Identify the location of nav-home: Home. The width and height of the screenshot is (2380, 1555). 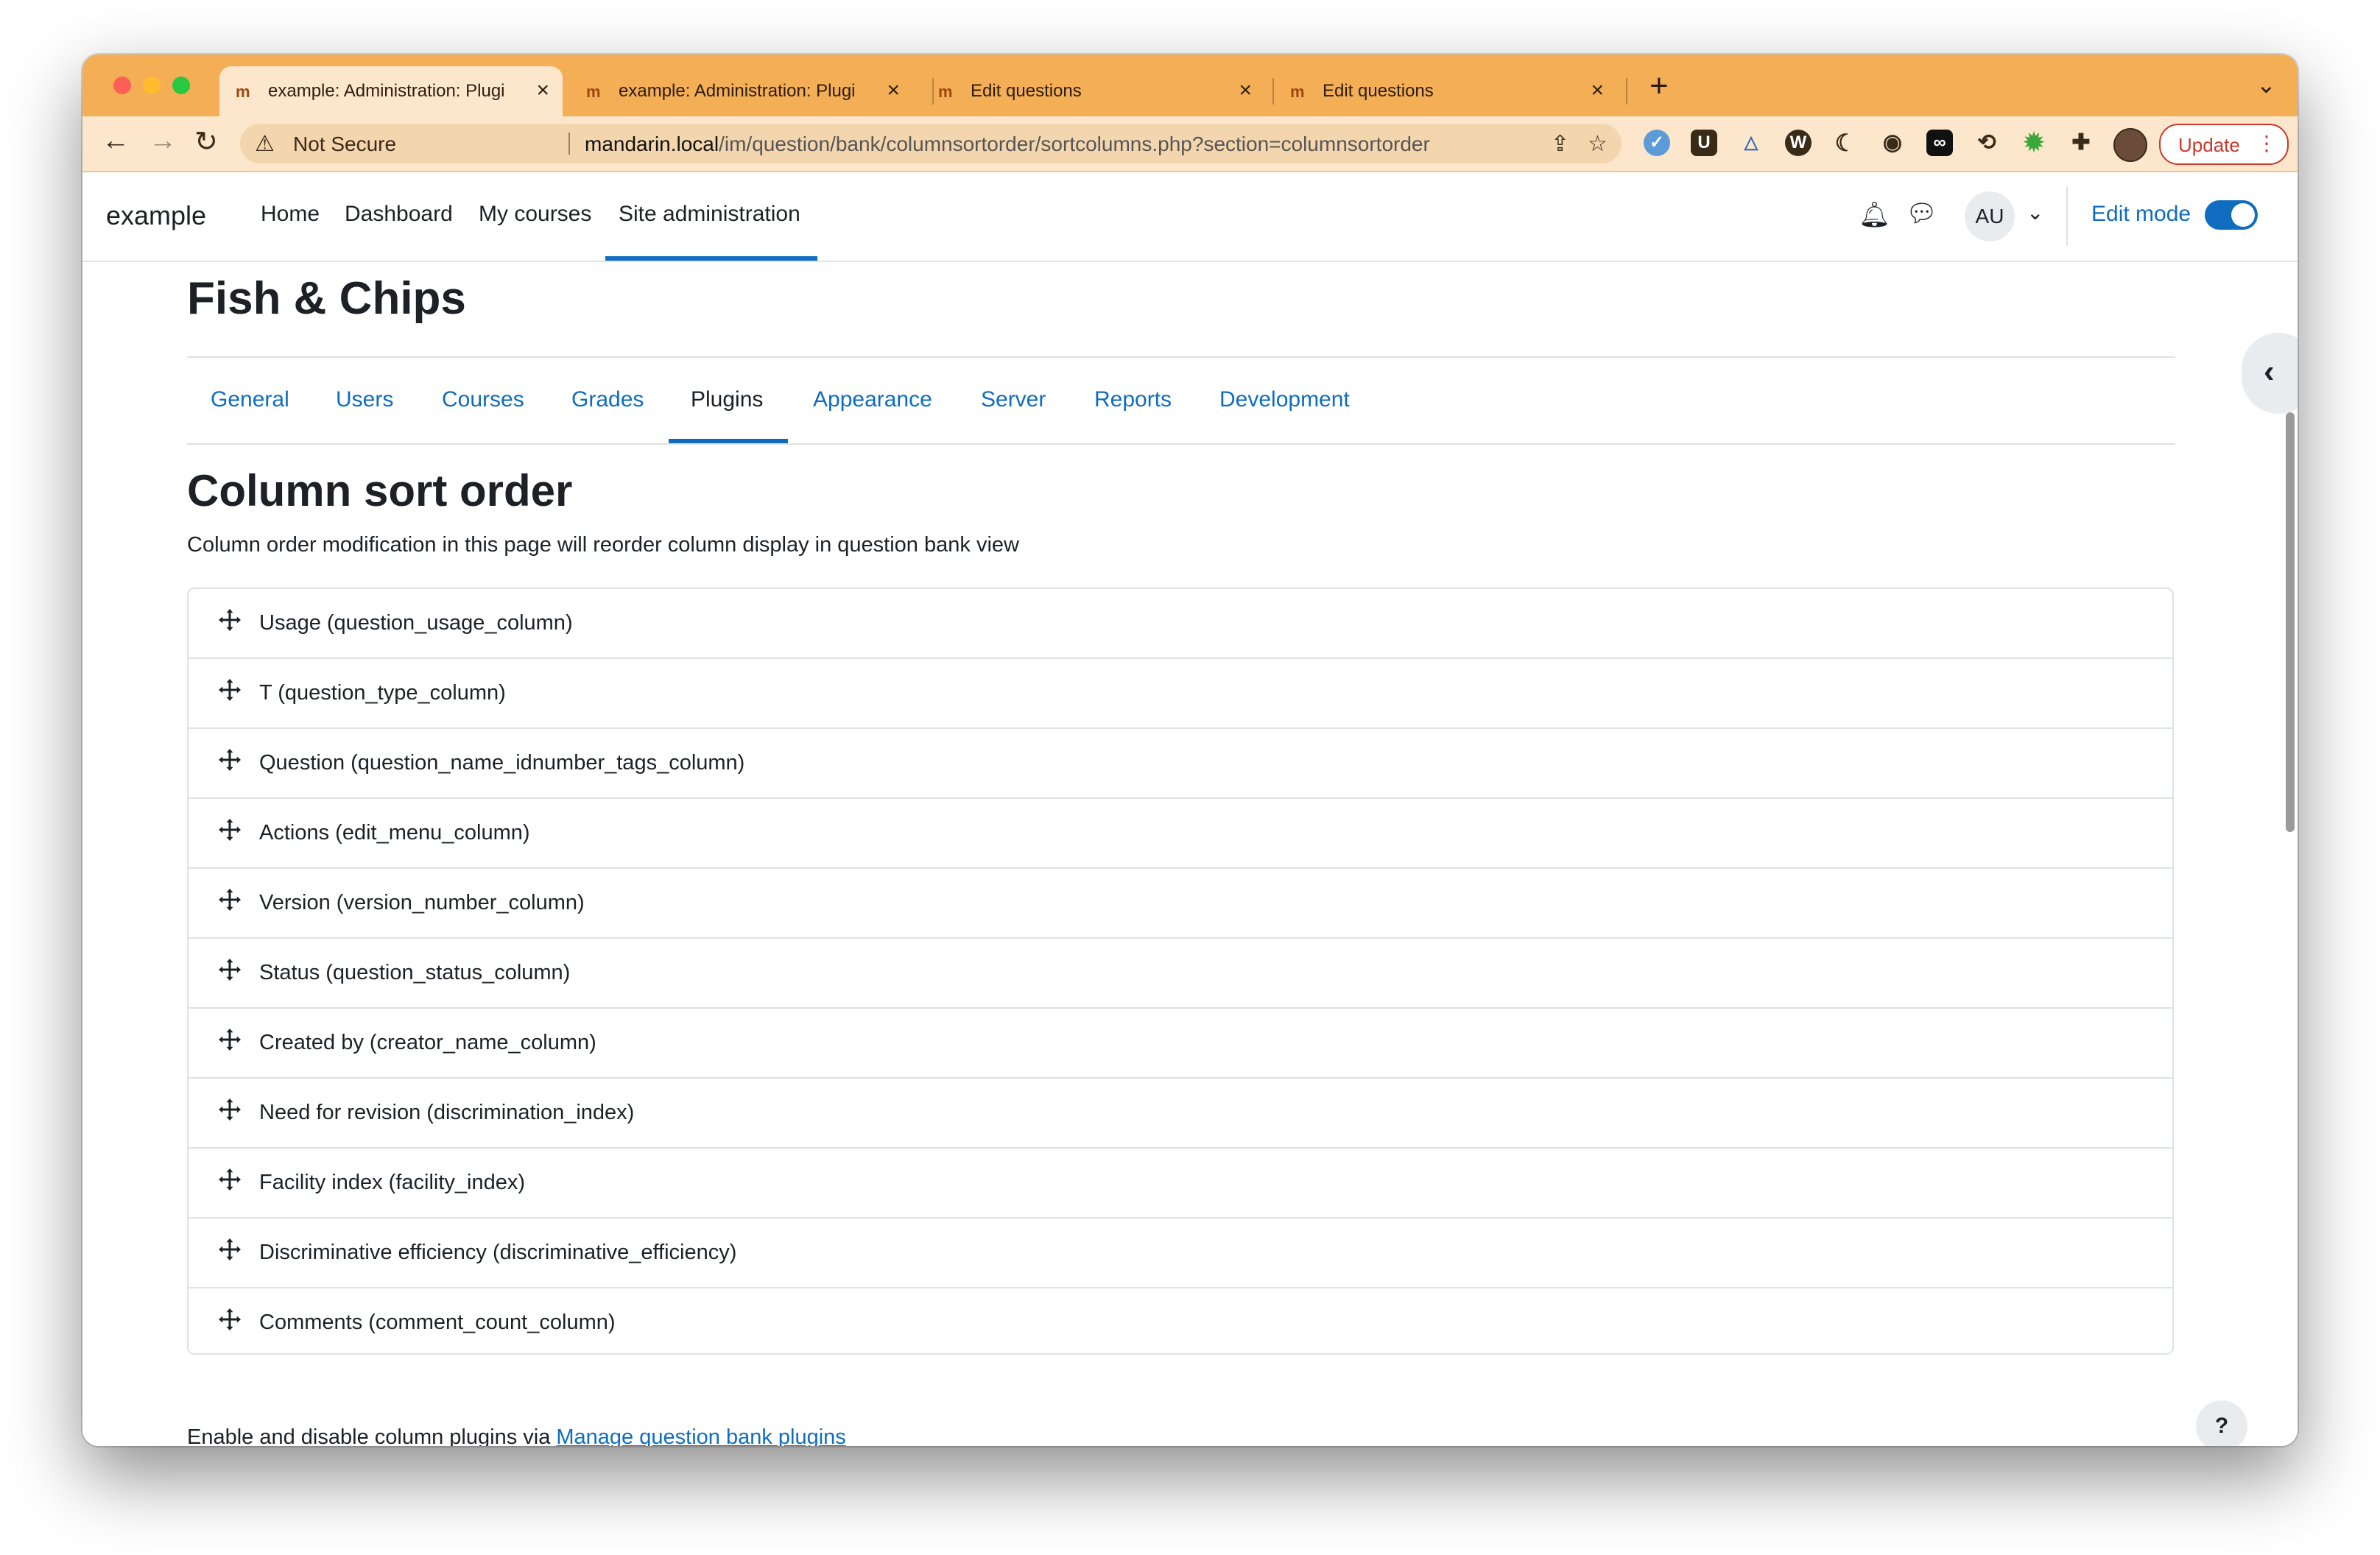
(290, 215).